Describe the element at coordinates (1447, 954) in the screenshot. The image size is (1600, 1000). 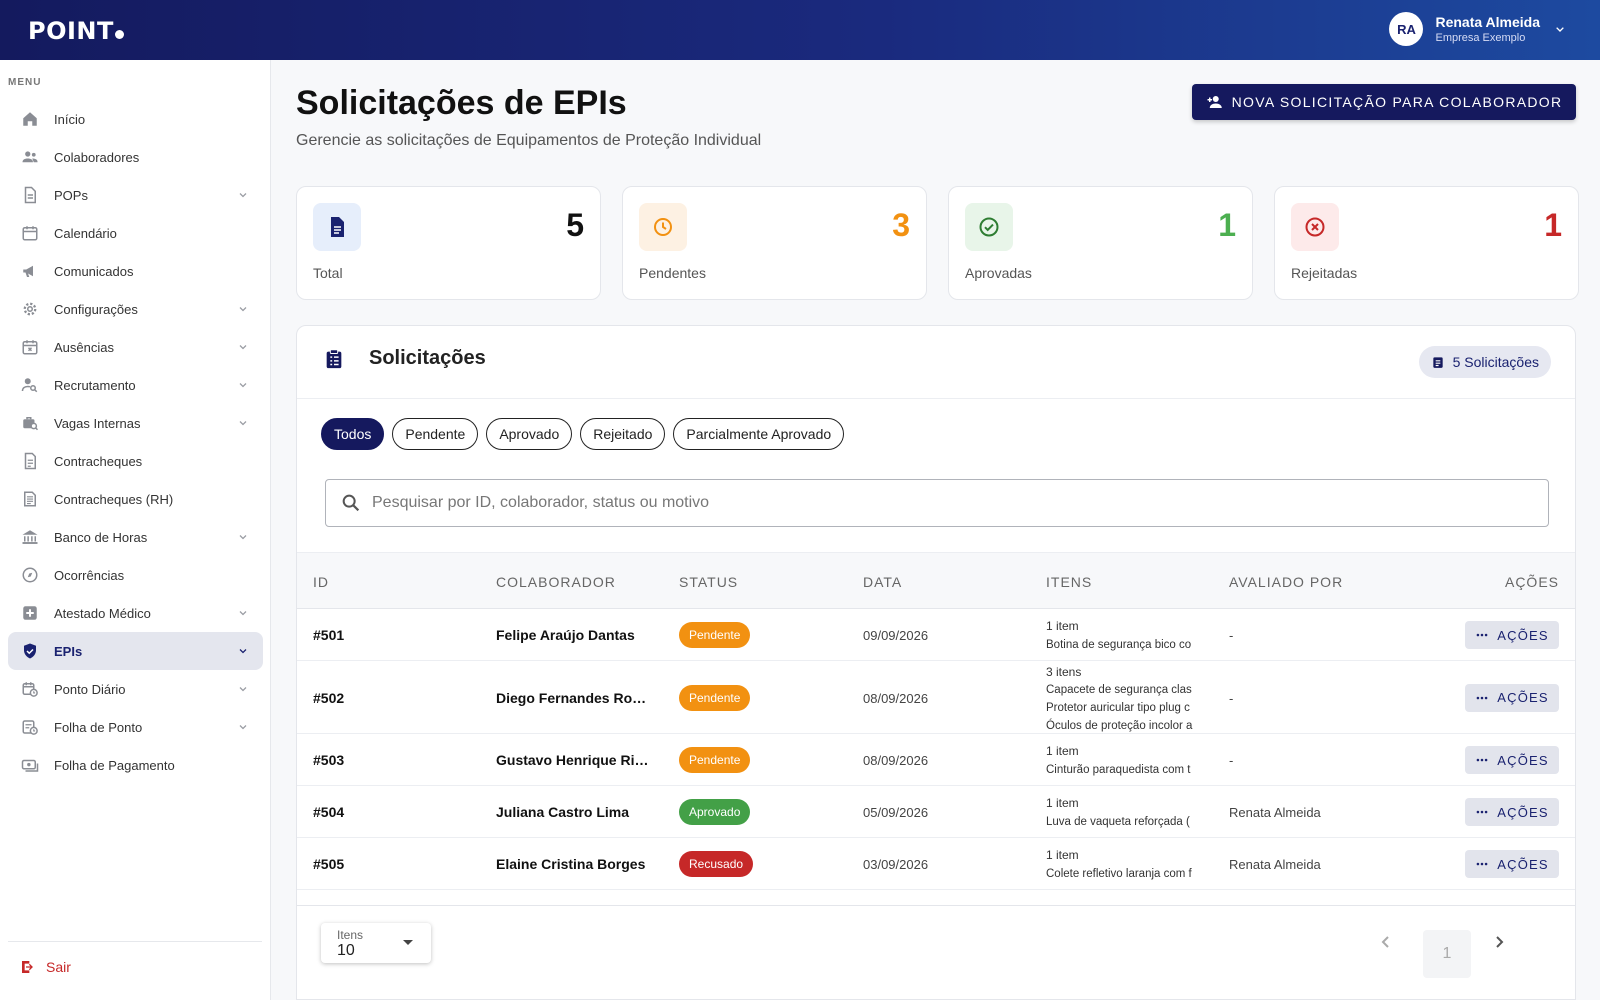
I see `pagination-current-page: 1` at that location.